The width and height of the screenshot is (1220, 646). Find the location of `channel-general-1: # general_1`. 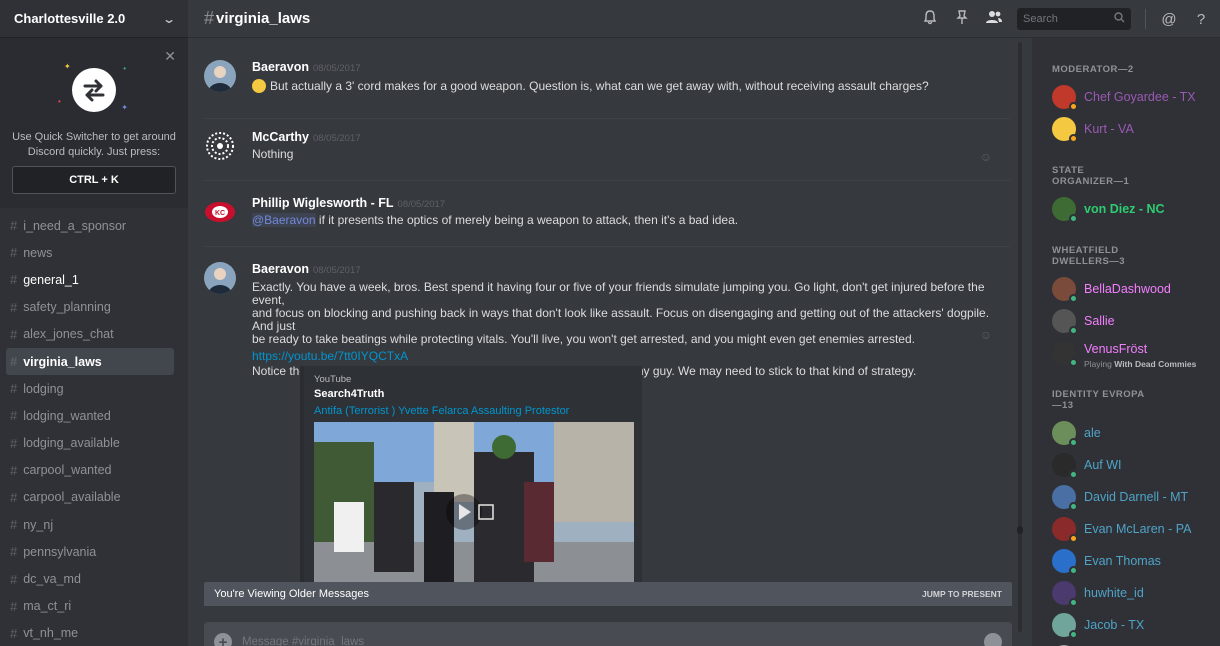

channel-general-1: # general_1 is located at coordinates (90, 279).